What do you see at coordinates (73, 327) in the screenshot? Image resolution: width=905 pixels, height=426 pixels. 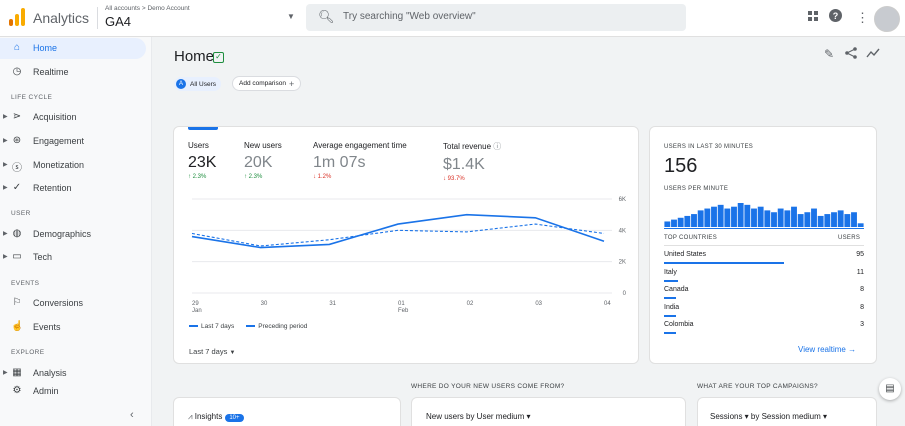 I see `sidebar-item-events: ☝ Events` at bounding box center [73, 327].